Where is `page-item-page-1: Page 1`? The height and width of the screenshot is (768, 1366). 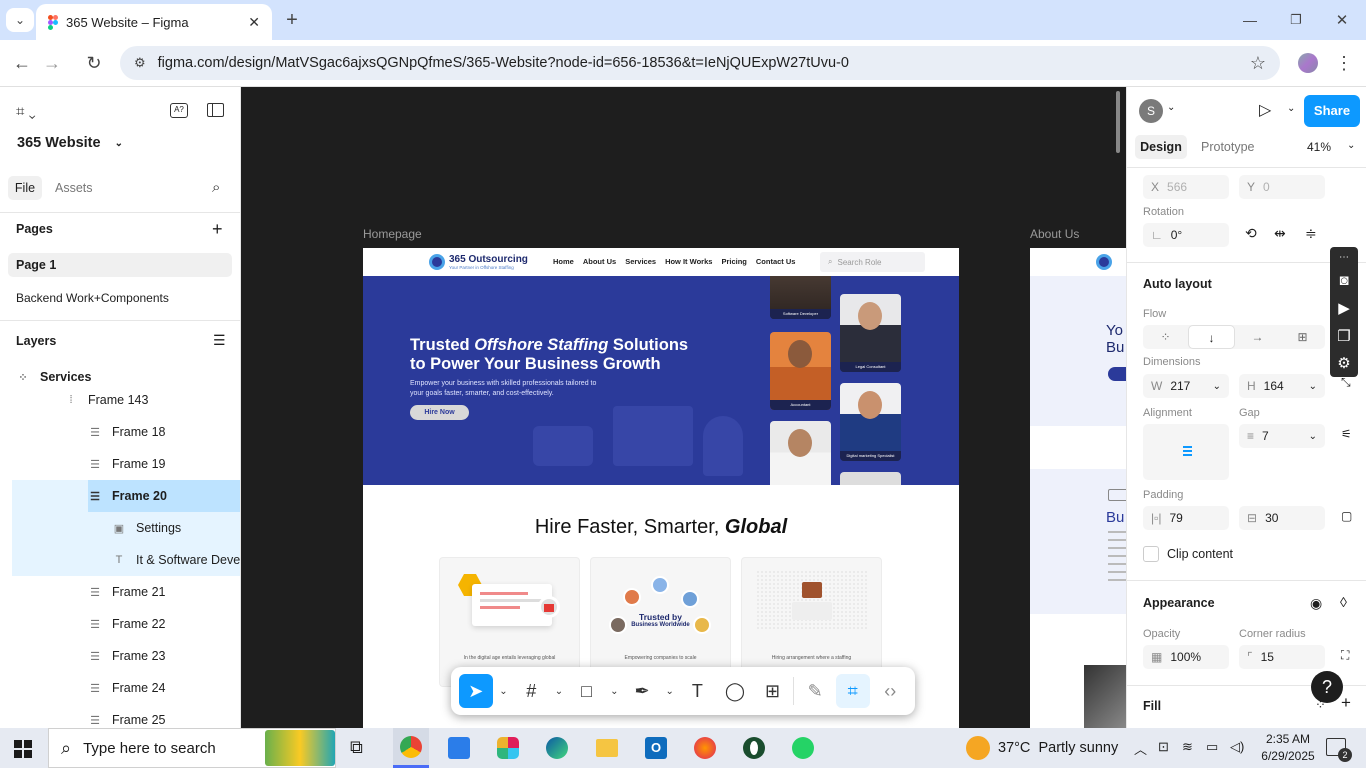
page-item-page-1: Page 1 is located at coordinates (120, 265).